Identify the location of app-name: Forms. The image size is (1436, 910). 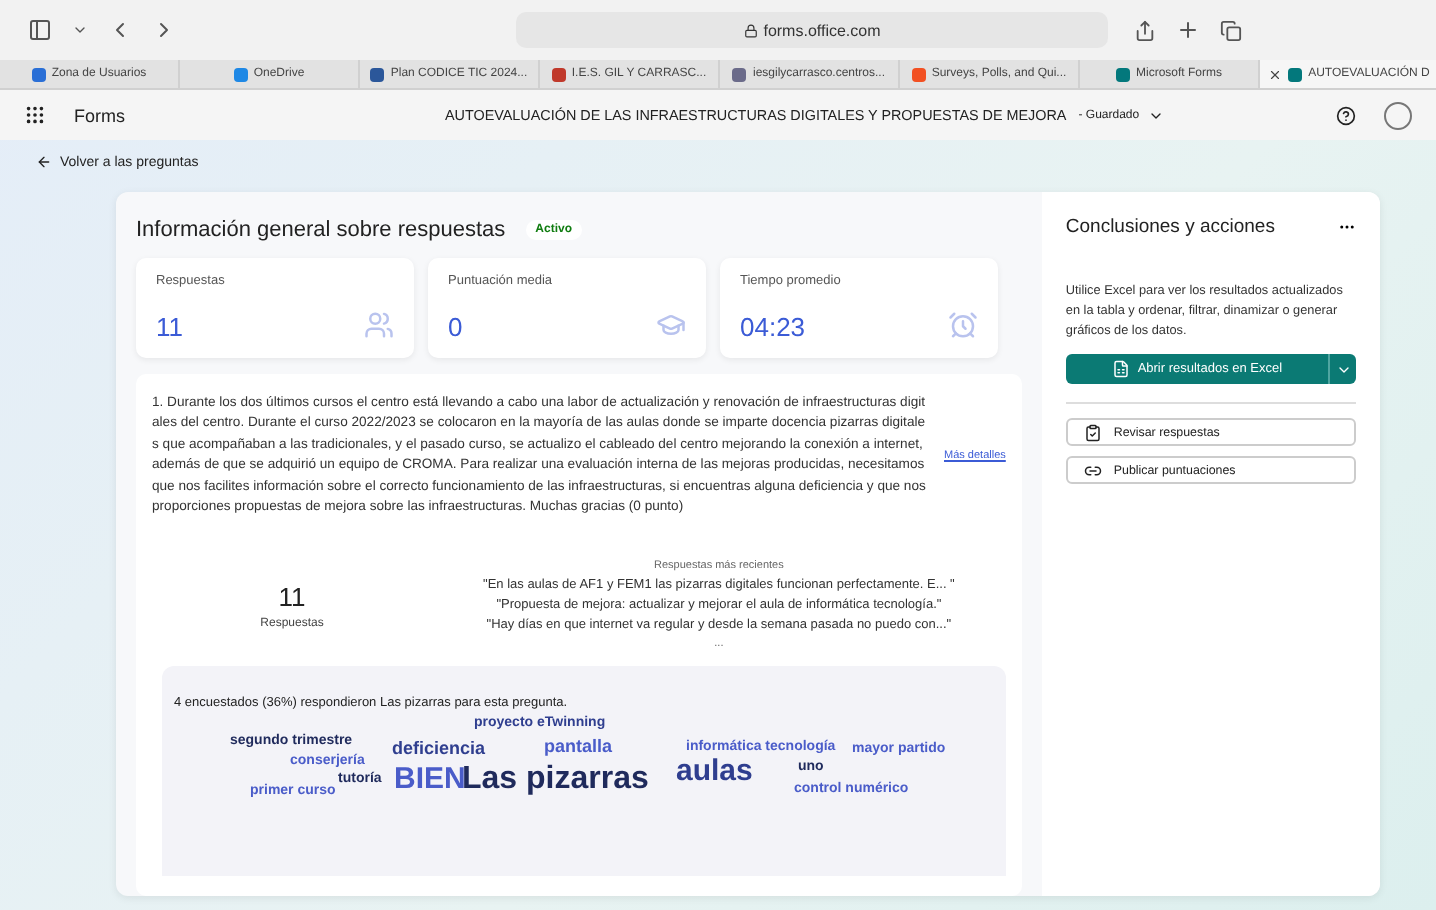
(99, 115).